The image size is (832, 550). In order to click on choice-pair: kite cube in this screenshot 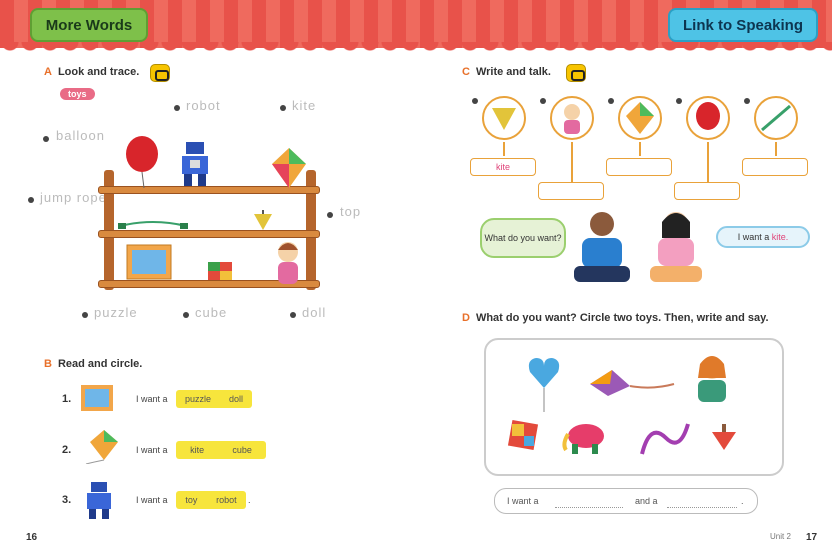, I will do `click(221, 450)`.